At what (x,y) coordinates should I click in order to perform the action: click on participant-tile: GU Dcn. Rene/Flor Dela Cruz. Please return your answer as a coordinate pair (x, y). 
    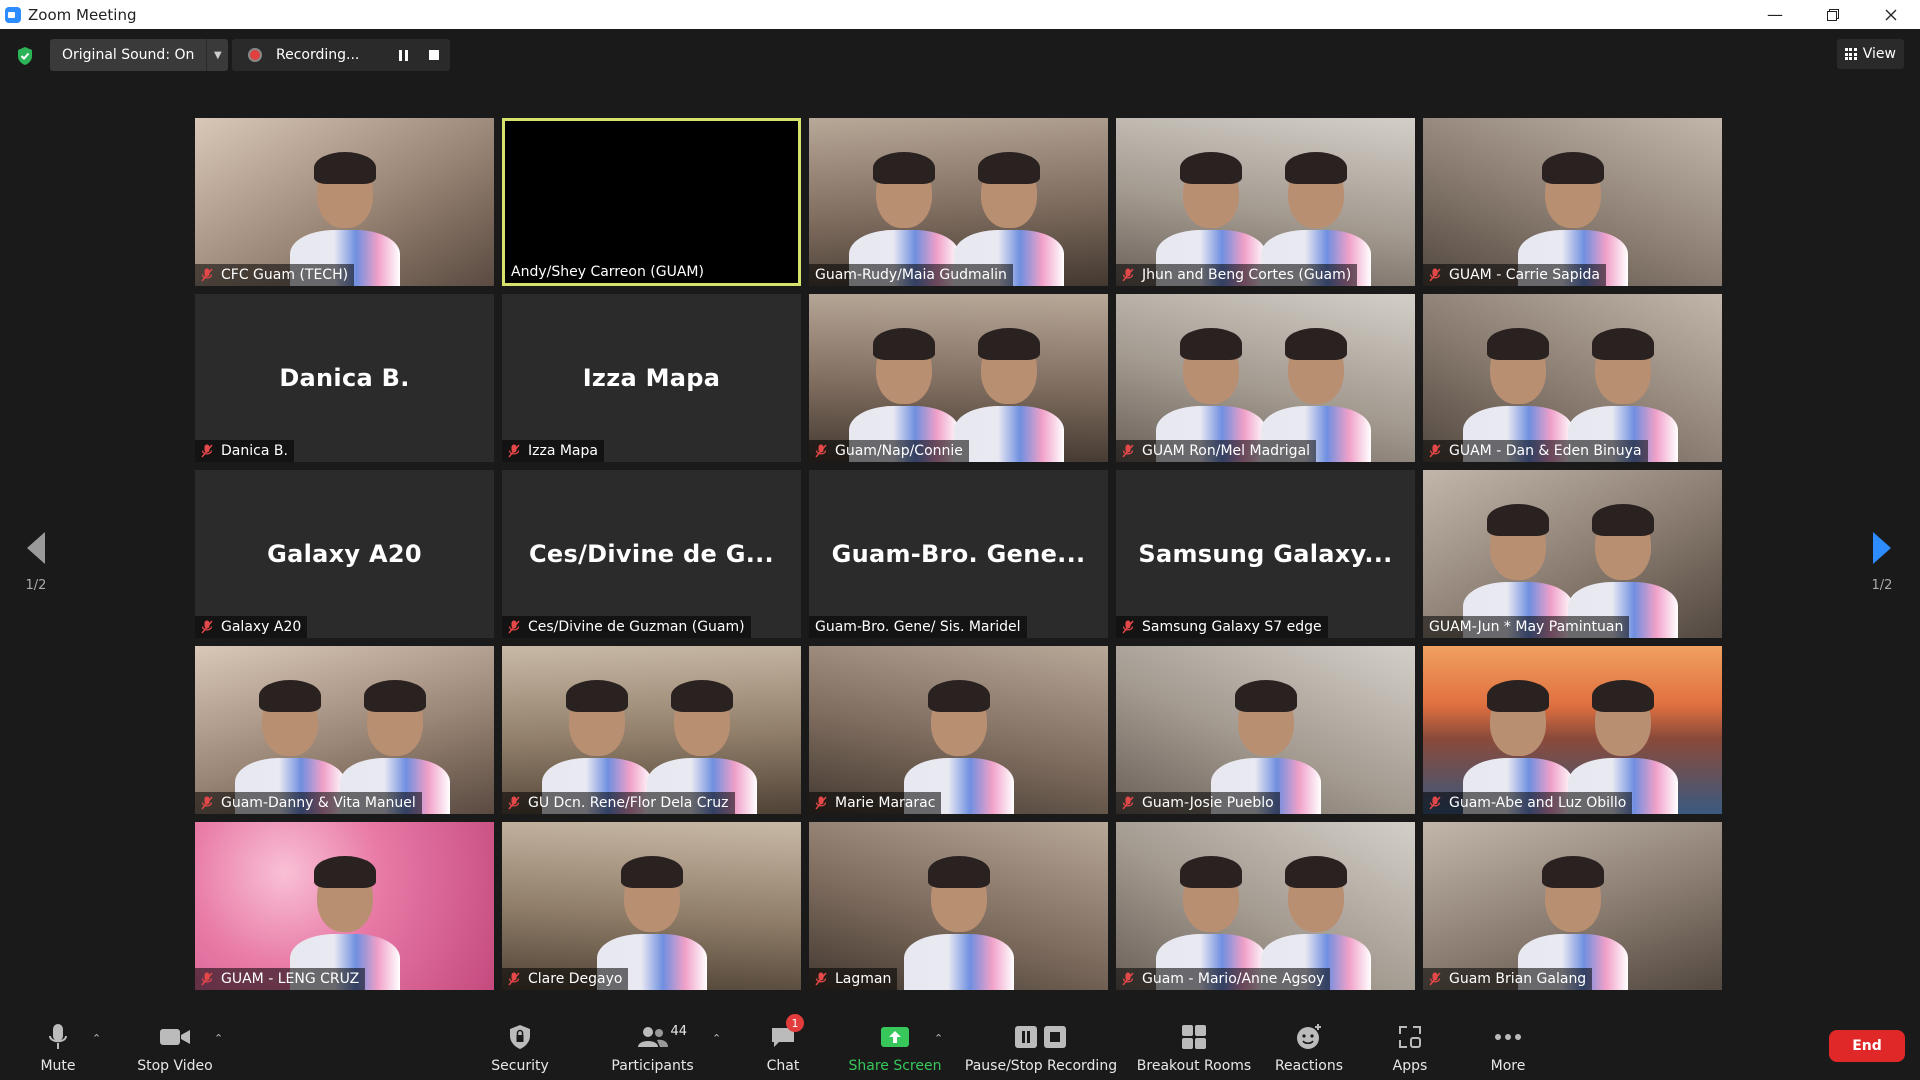
    Looking at the image, I should click on (651, 730).